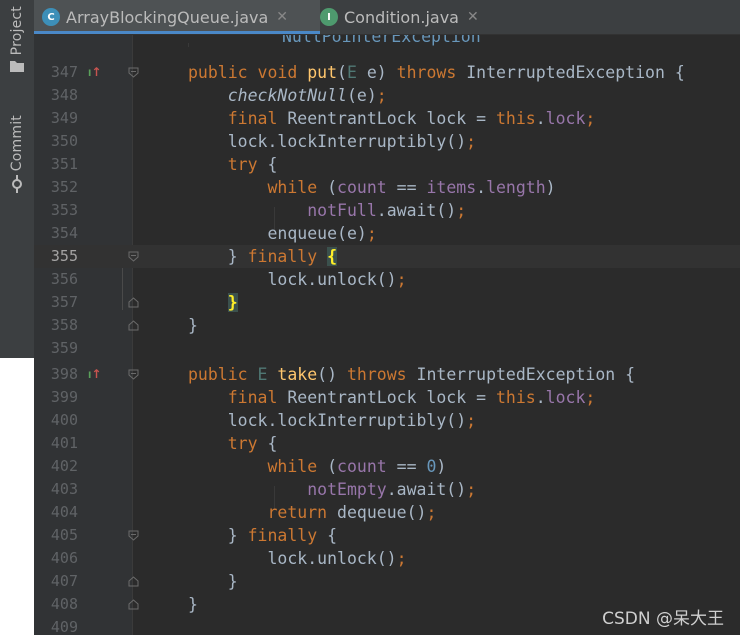  What do you see at coordinates (387, 558) in the screenshot?
I see `code-line: 406 lock.unlock();` at bounding box center [387, 558].